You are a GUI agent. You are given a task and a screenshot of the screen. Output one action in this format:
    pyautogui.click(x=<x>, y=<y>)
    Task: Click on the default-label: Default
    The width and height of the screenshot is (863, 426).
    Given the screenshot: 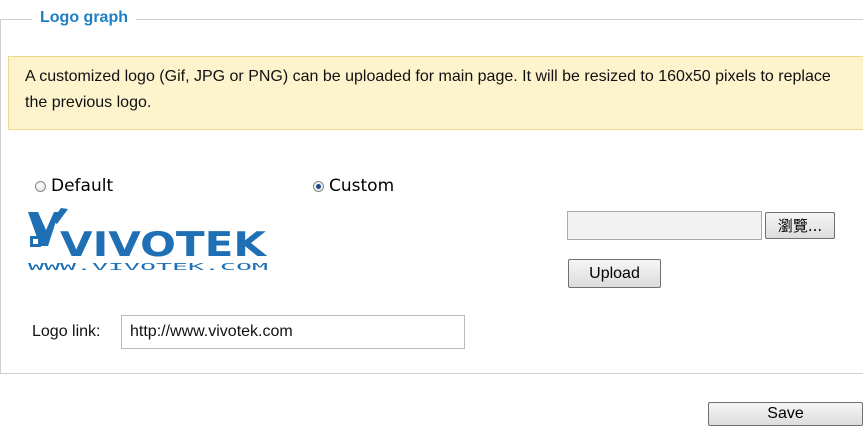 What is the action you would take?
    pyautogui.click(x=82, y=186)
    